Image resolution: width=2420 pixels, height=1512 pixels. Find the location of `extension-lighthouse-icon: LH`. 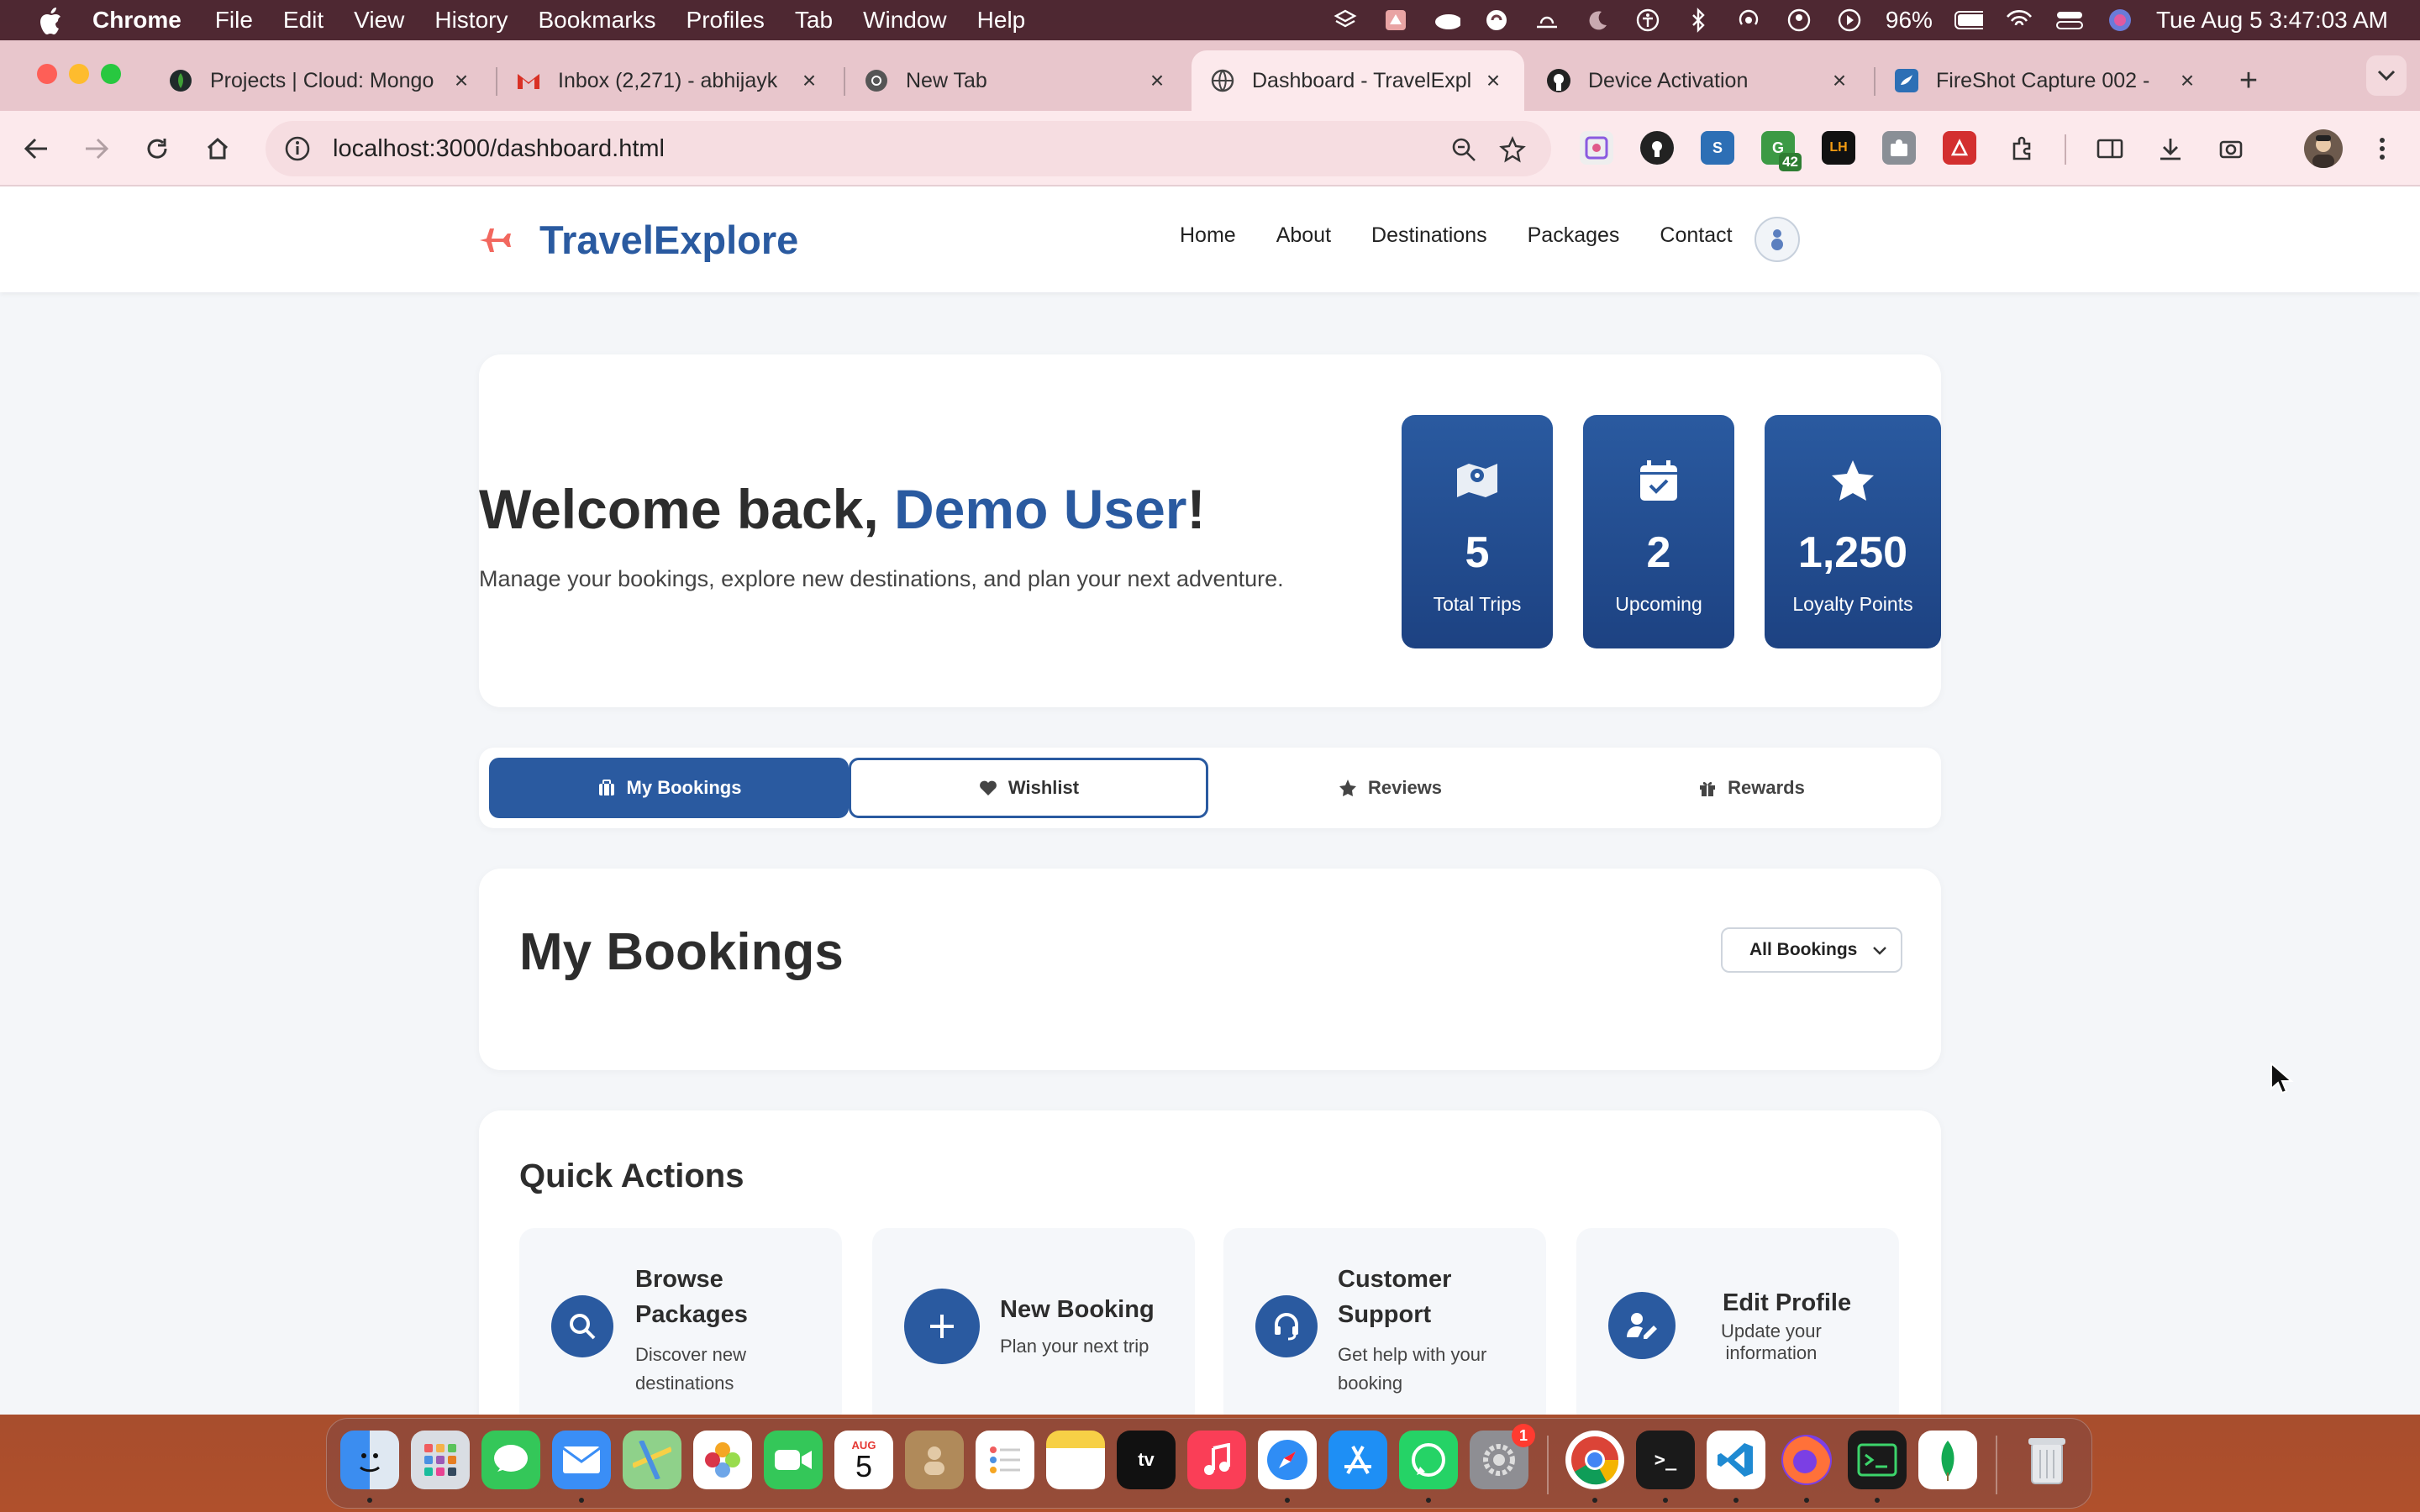

extension-lighthouse-icon: LH is located at coordinates (1839, 148).